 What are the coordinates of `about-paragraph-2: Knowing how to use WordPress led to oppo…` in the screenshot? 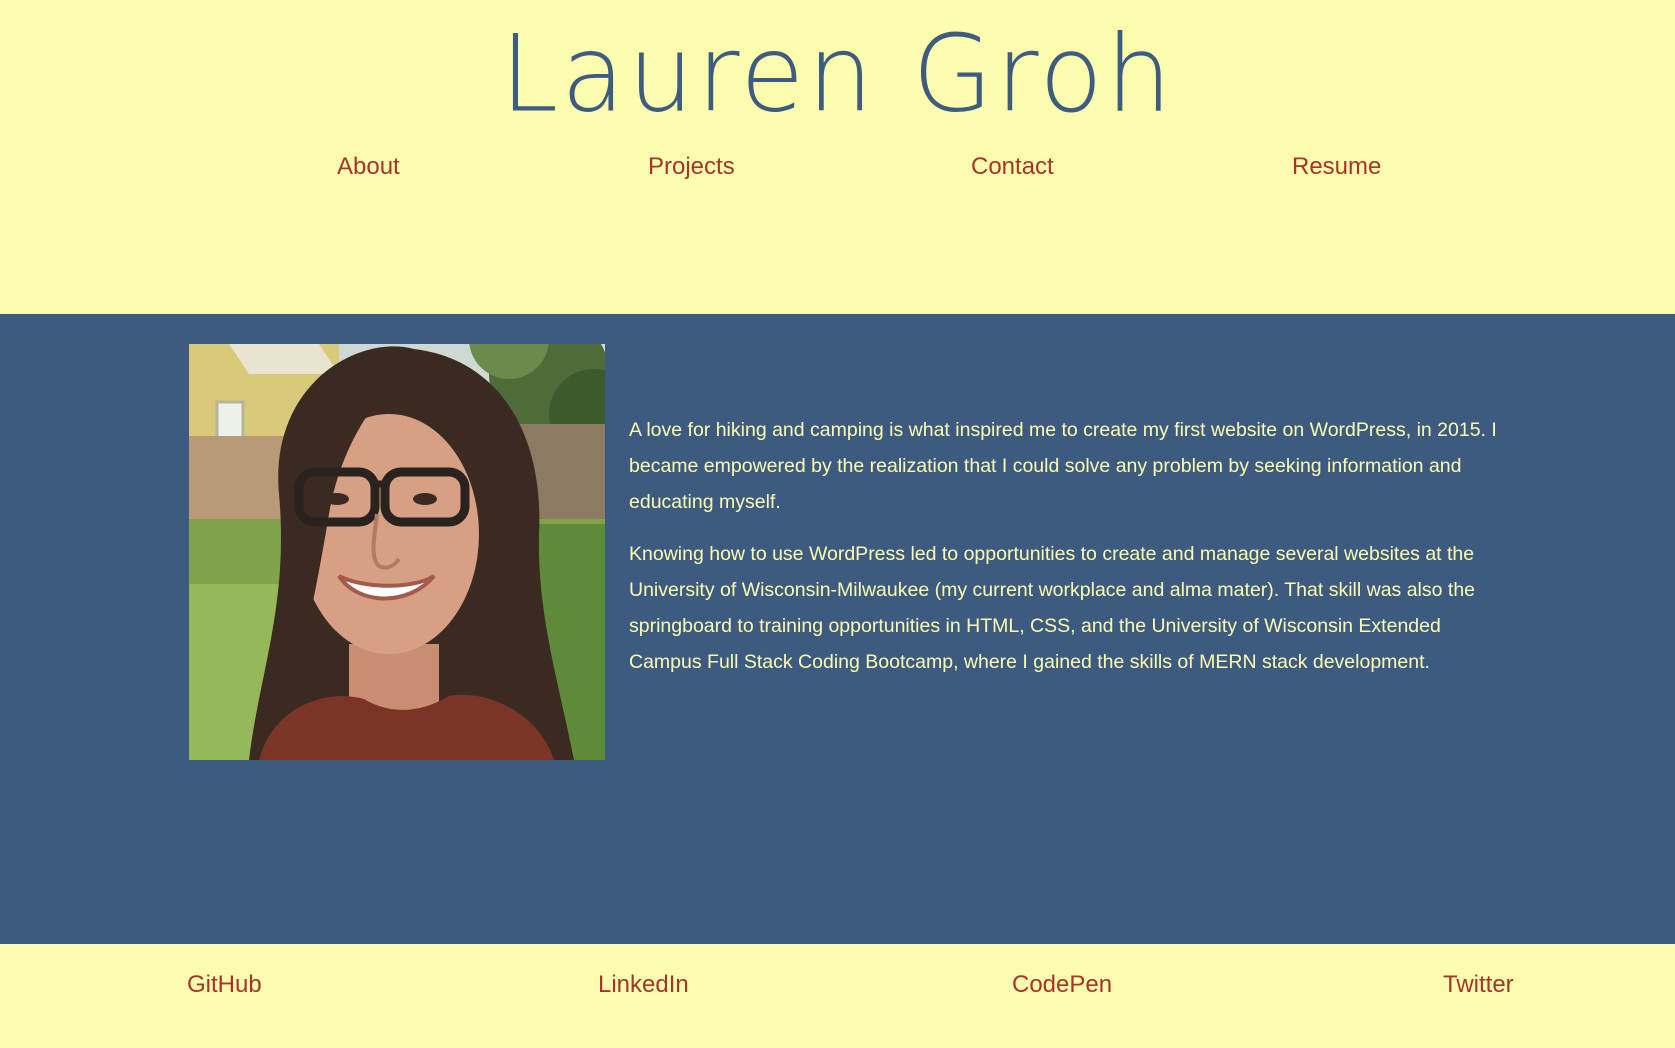 It's located at (1052, 608).